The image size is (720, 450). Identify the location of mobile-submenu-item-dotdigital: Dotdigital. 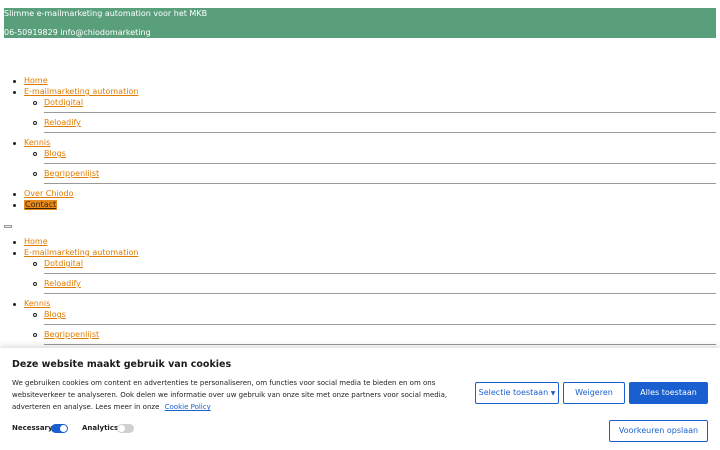
(63, 263).